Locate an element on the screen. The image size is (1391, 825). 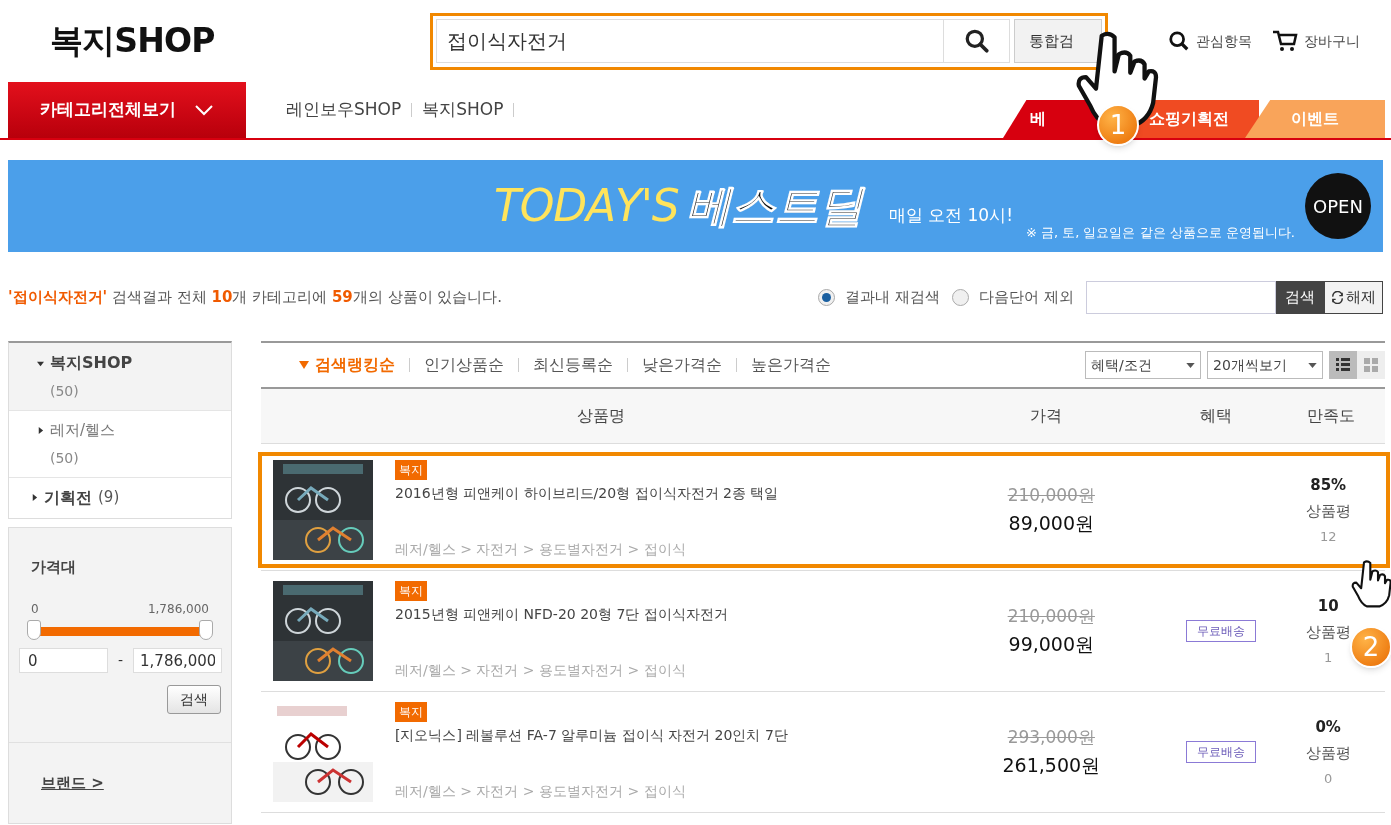
review-count: 0 is located at coordinates (1328, 778).